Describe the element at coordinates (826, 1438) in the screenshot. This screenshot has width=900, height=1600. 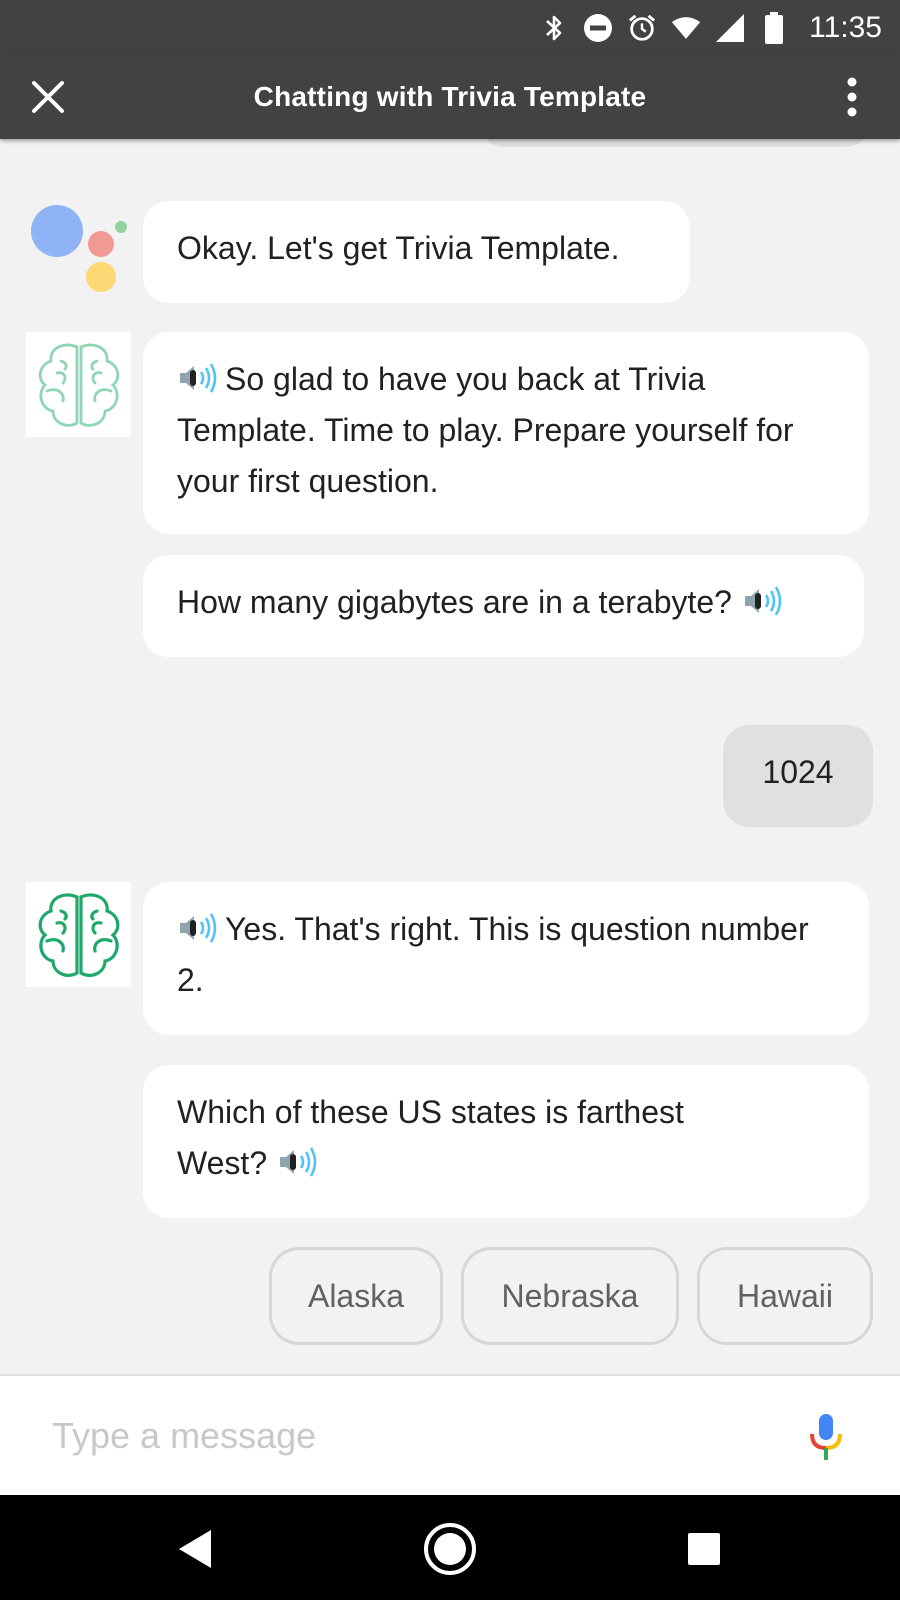
I see `microphone-icon` at that location.